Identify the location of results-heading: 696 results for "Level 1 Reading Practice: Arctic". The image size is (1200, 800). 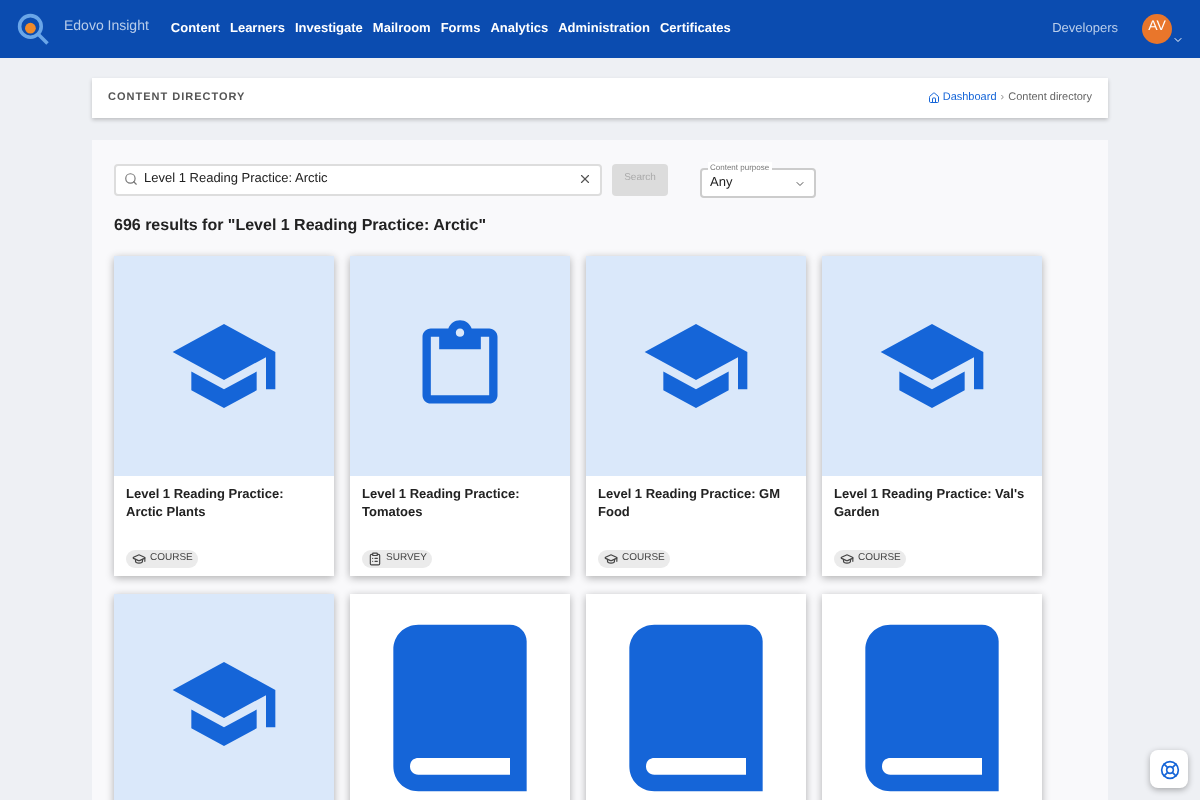
(301, 226).